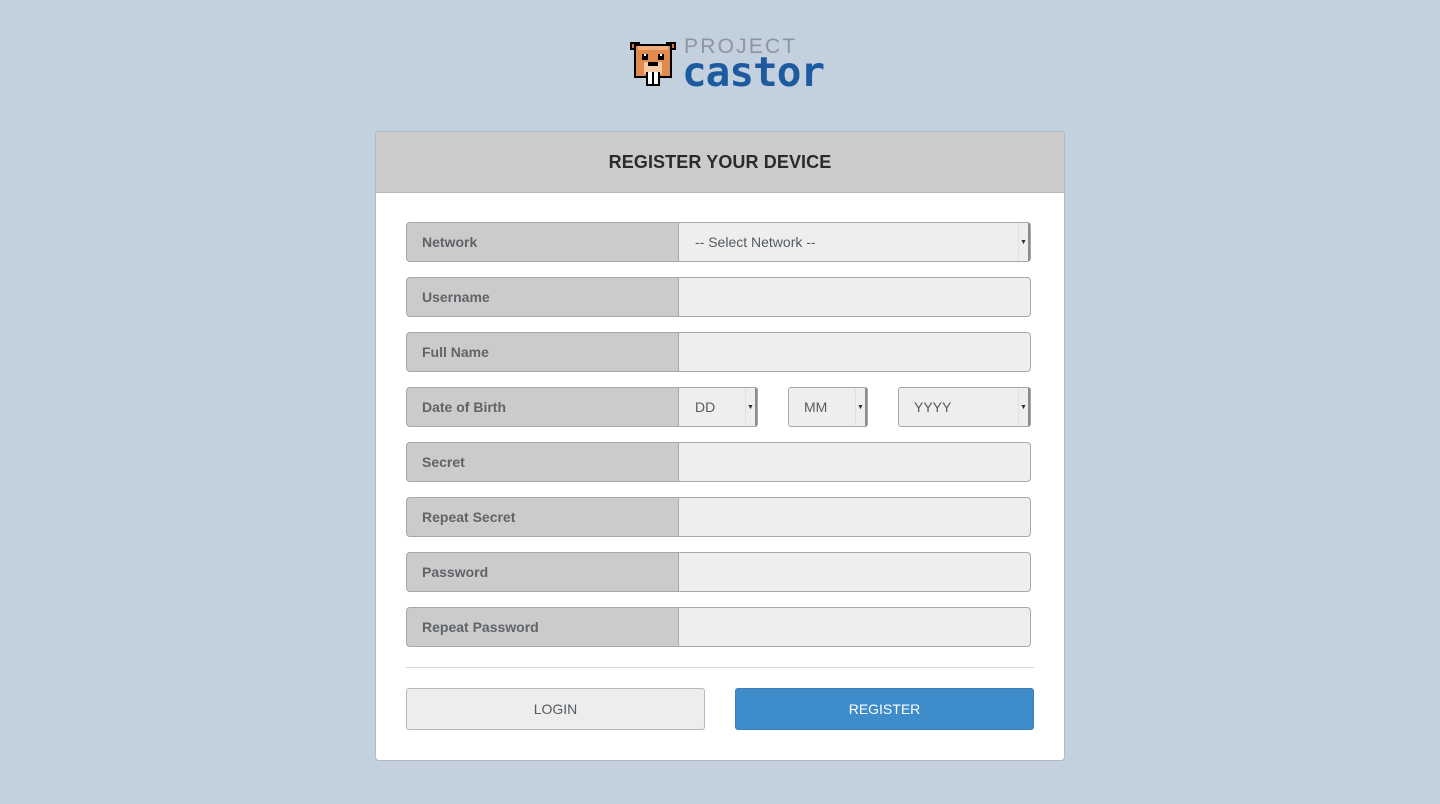  What do you see at coordinates (455, 572) in the screenshot?
I see `password-label-text: Password` at bounding box center [455, 572].